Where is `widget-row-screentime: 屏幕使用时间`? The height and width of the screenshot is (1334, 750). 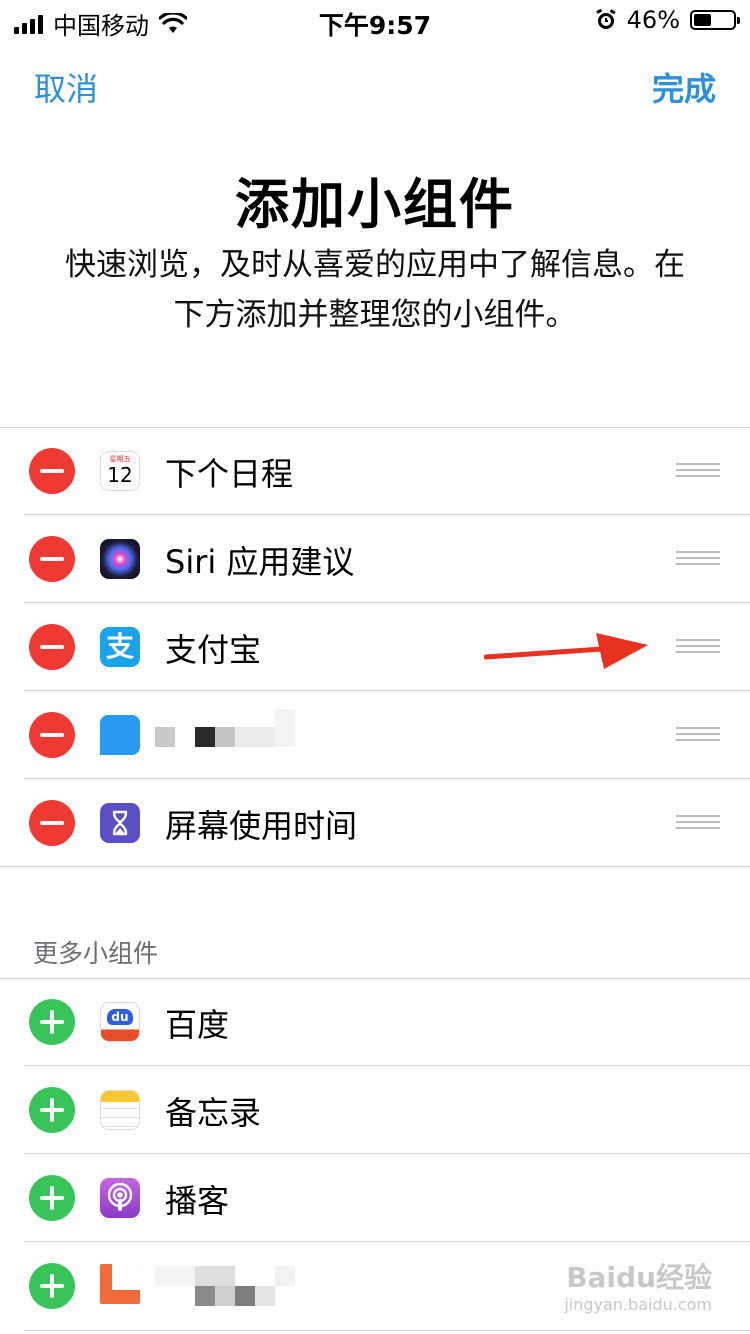 widget-row-screentime: 屏幕使用时间 is located at coordinates (375, 823).